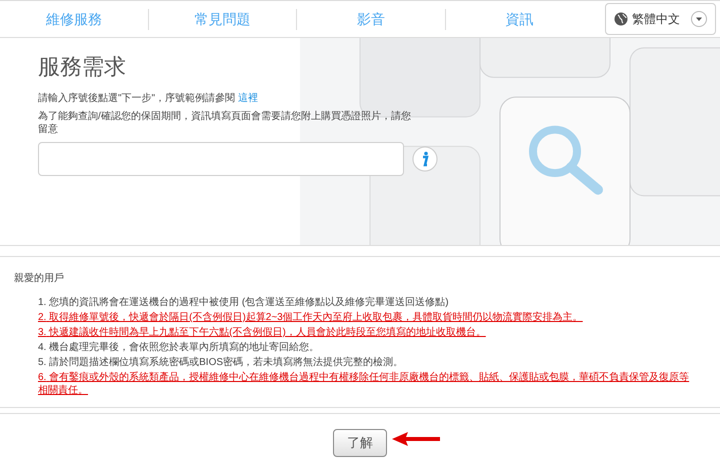 This screenshot has width=720, height=471. What do you see at coordinates (244, 302) in the screenshot?
I see `notice-item: 1. 您填的資訊將會在運送機台的過程中被使用 (包含運送至維修點以及維修完畢運送回送修點)` at bounding box center [244, 302].